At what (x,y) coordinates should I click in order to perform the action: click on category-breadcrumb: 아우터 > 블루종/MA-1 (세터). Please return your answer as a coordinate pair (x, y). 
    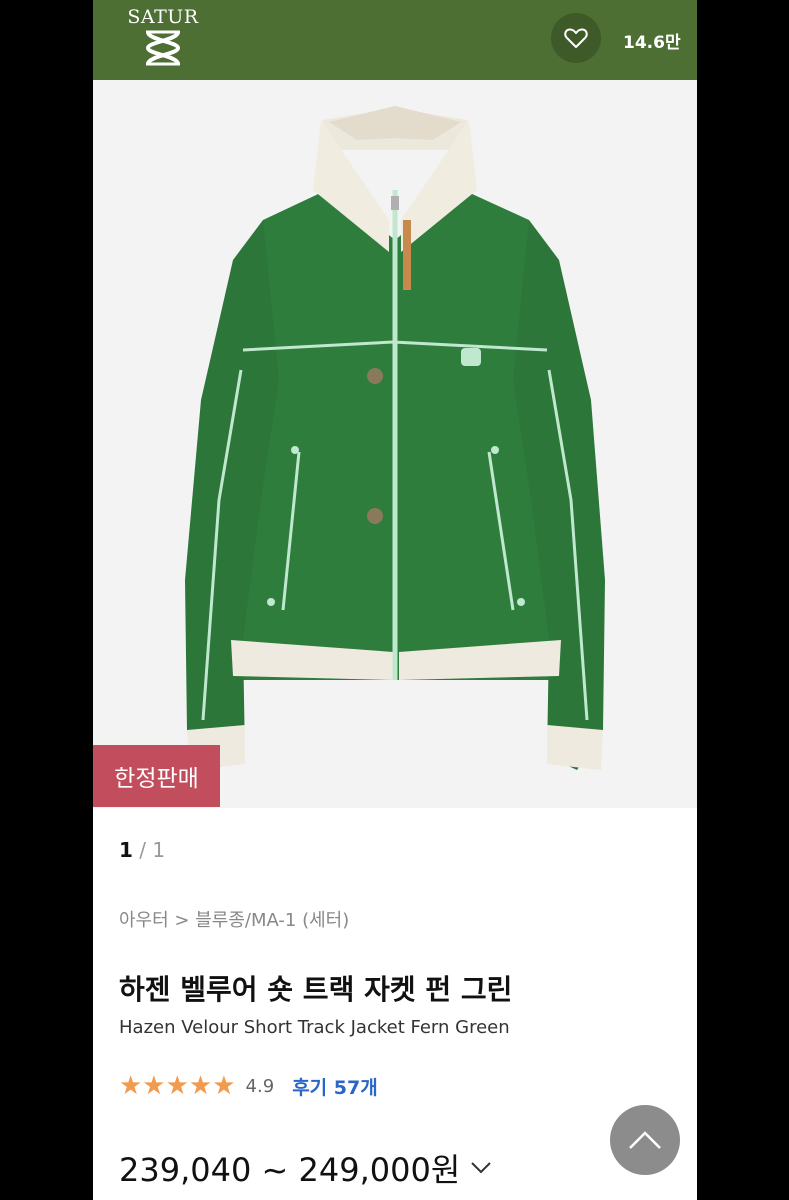
    Looking at the image, I should click on (234, 919).